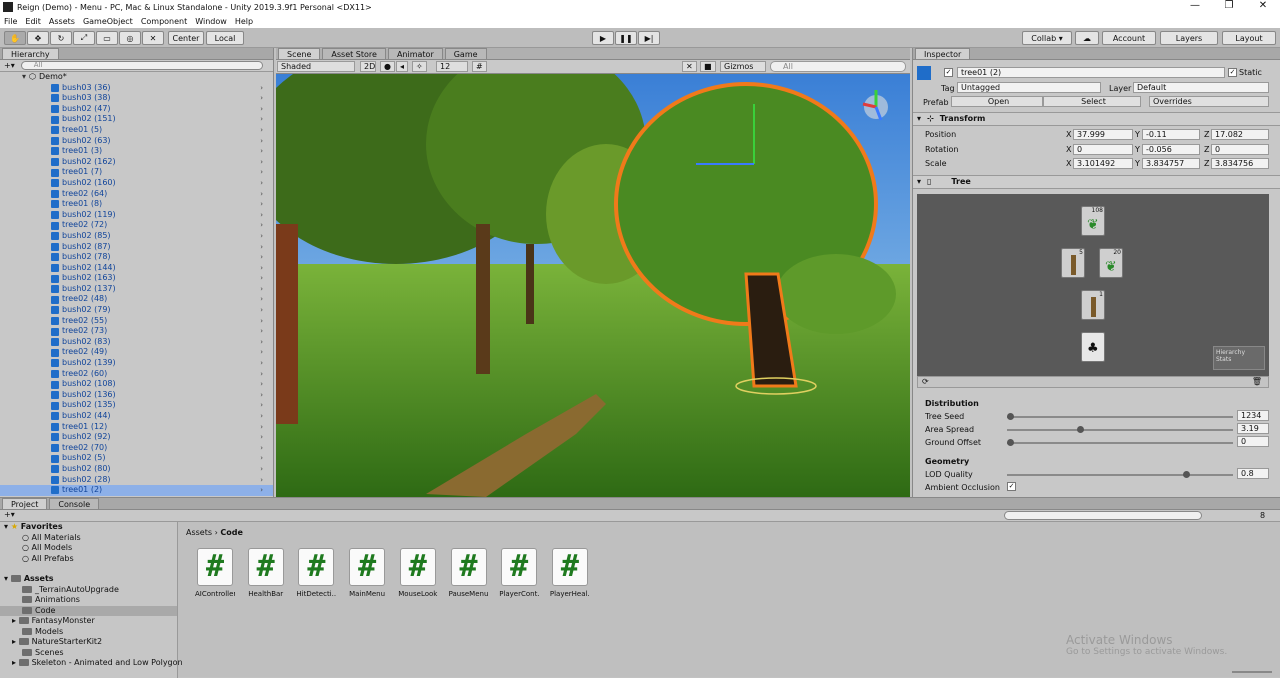 The height and width of the screenshot is (678, 1280). Describe the element at coordinates (1189, 38) in the screenshot. I see `layers-button: Layers` at that location.